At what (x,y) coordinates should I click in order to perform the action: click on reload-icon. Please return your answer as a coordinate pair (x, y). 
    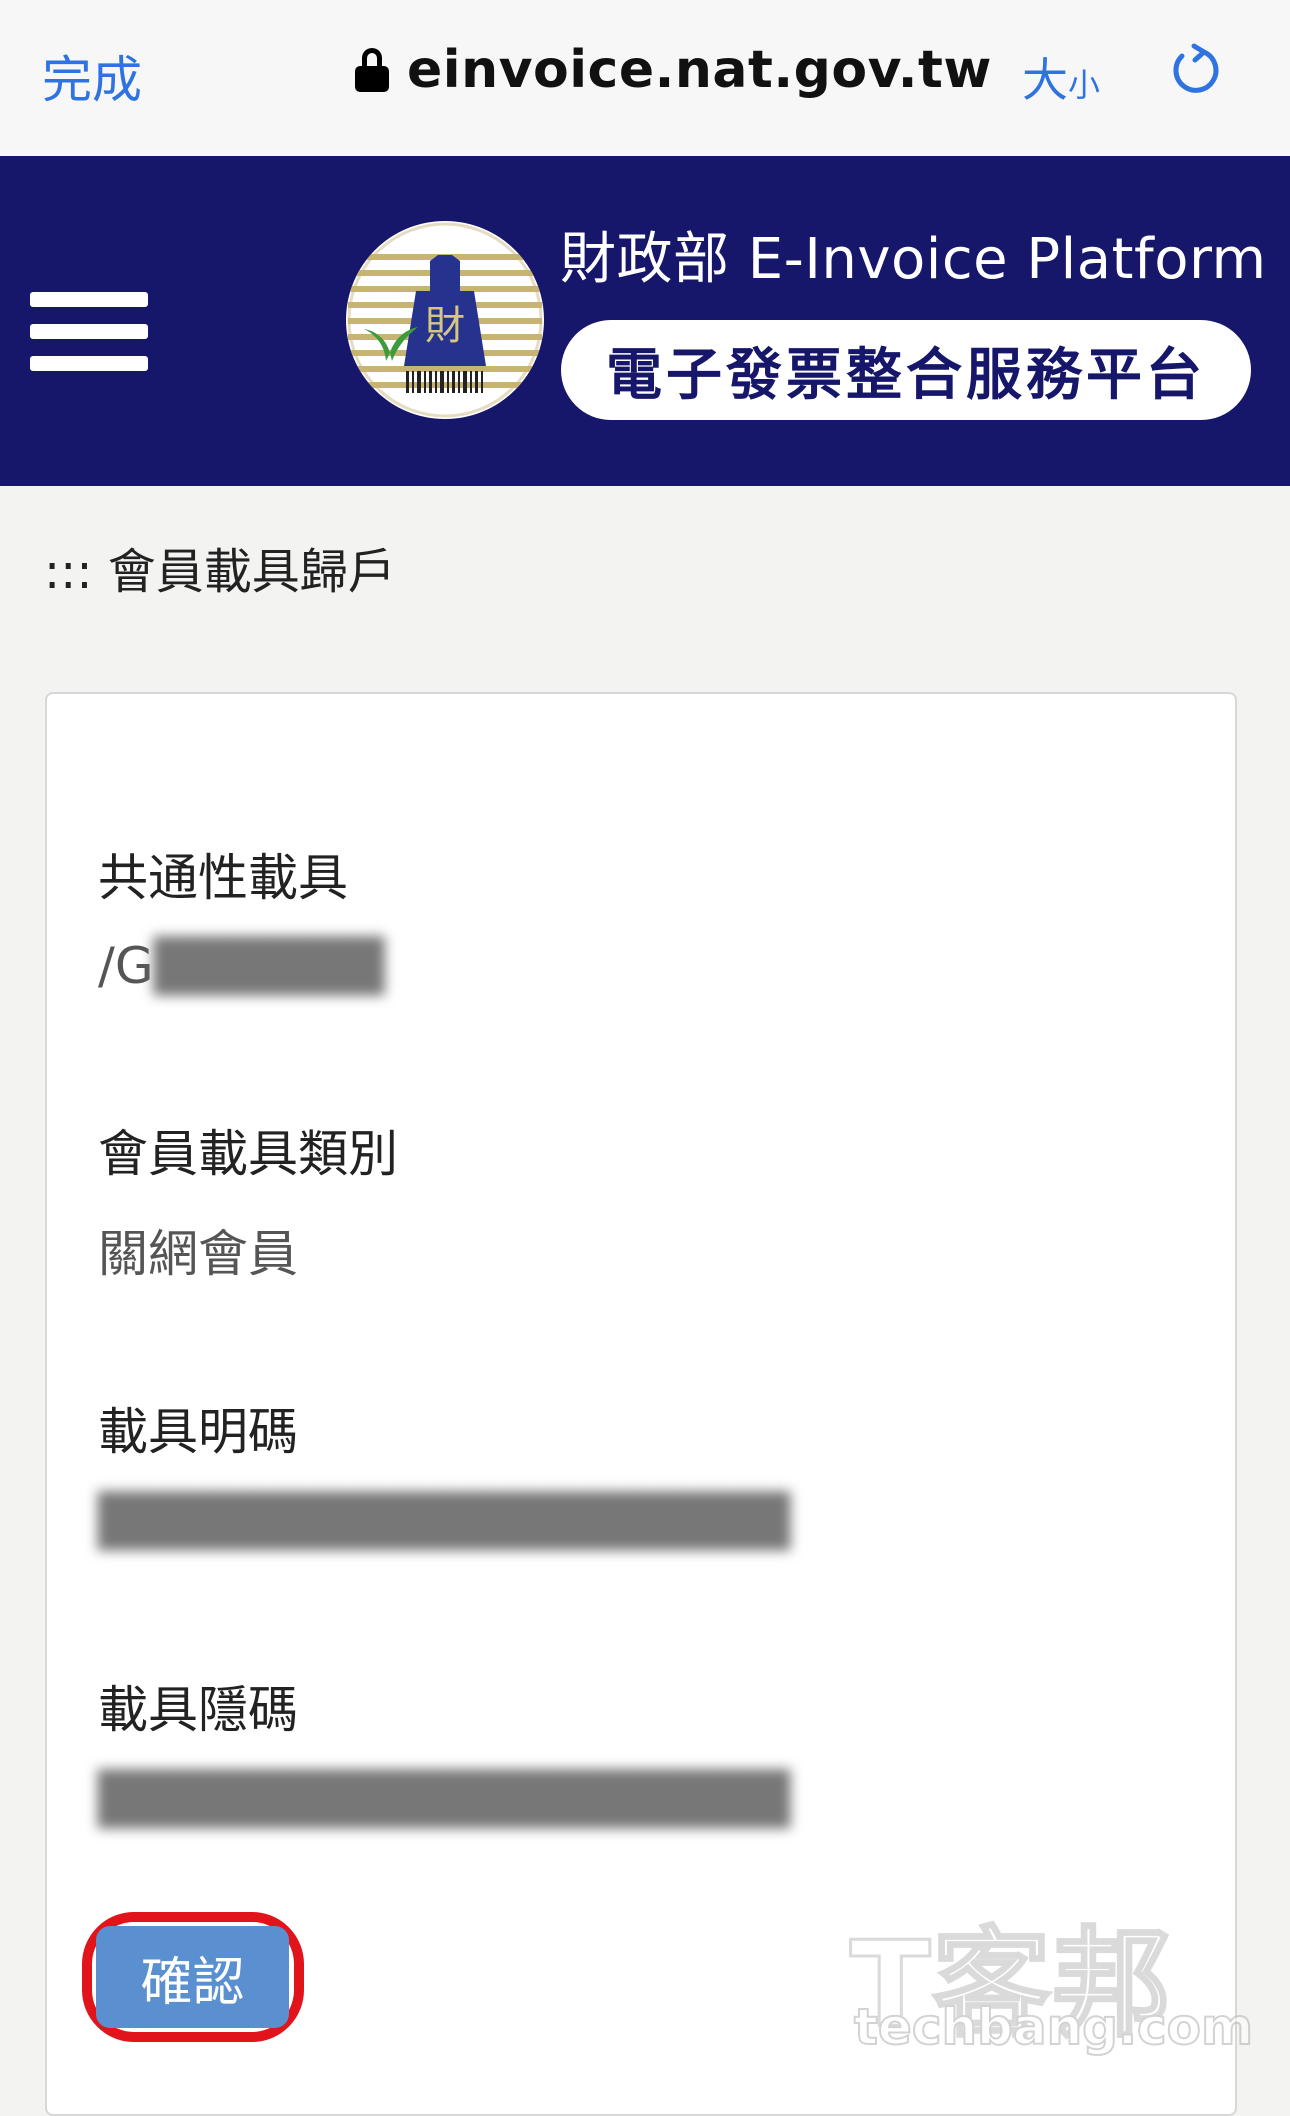
    Looking at the image, I should click on (1196, 70).